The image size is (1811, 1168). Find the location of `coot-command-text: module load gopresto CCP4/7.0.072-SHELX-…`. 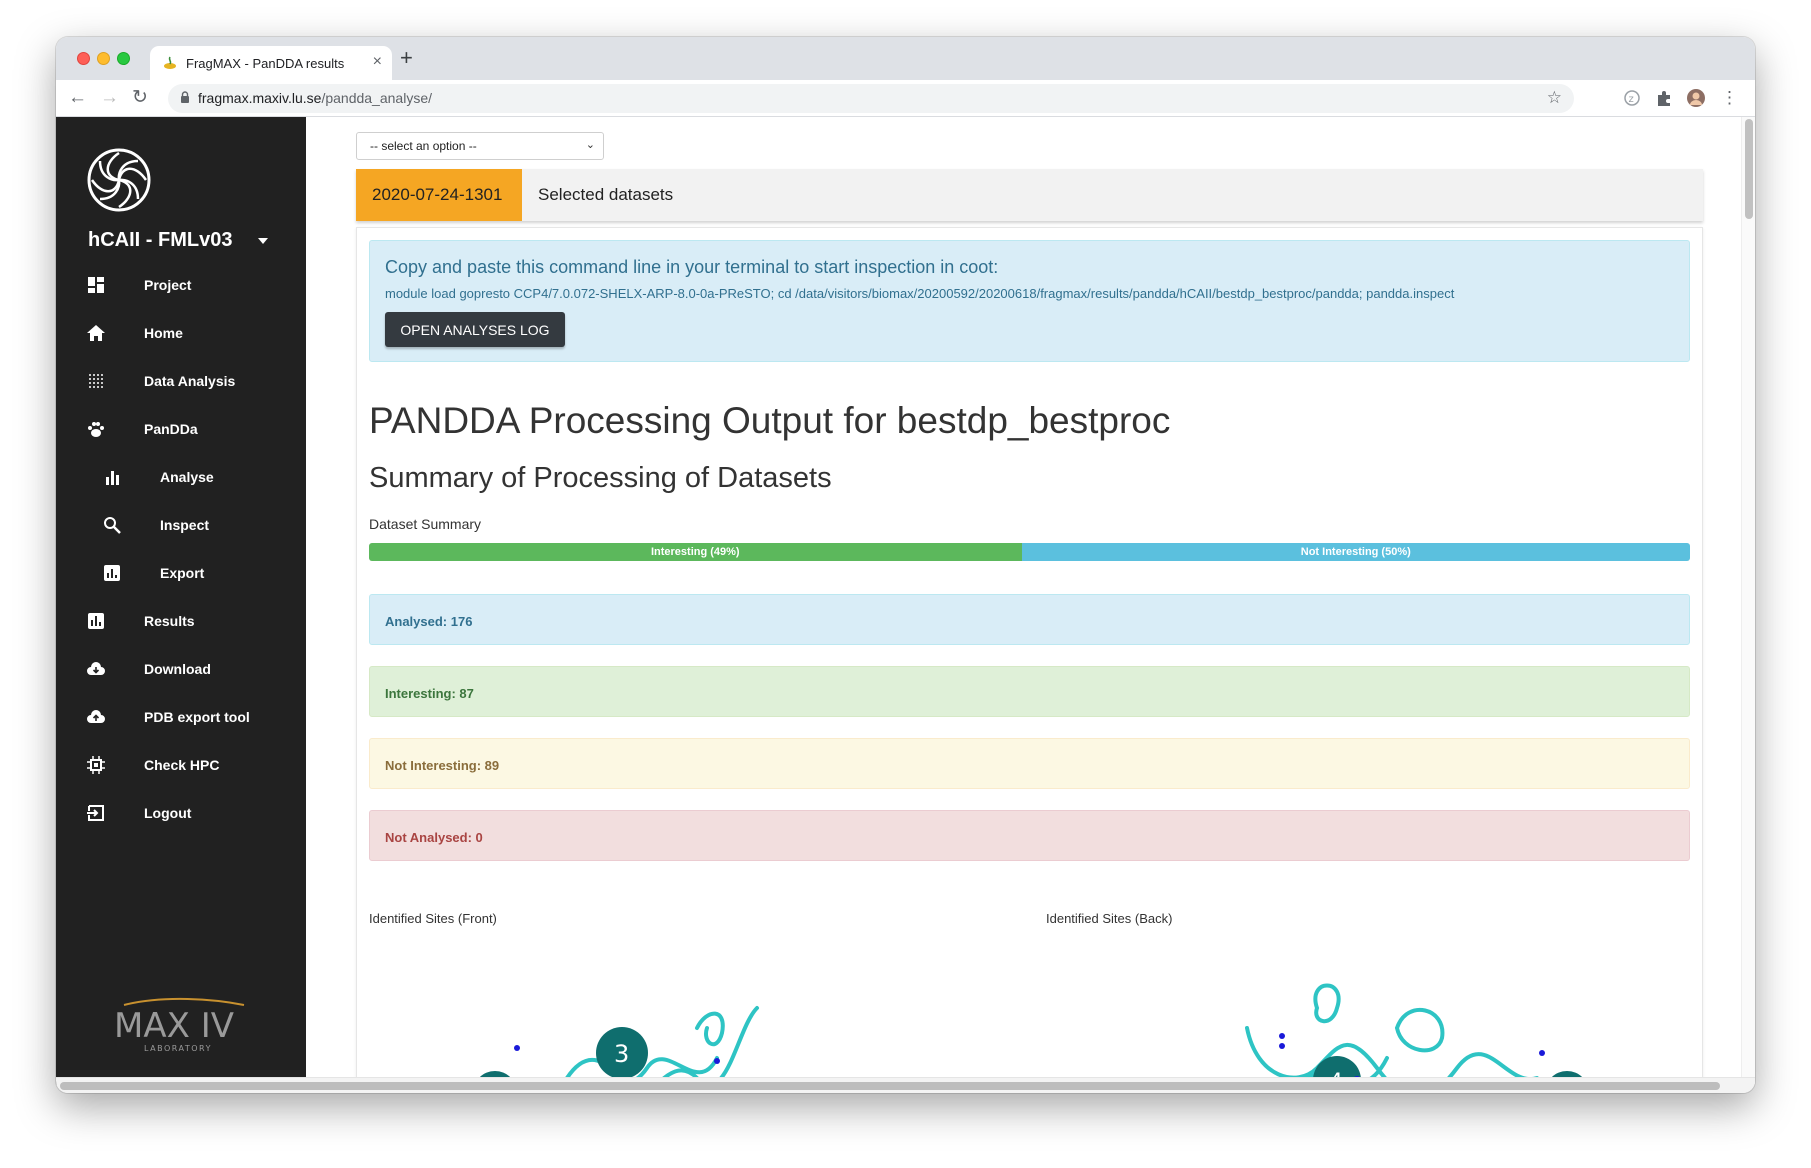

coot-command-text: module load gopresto CCP4/7.0.072-SHELX-… is located at coordinates (920, 293).